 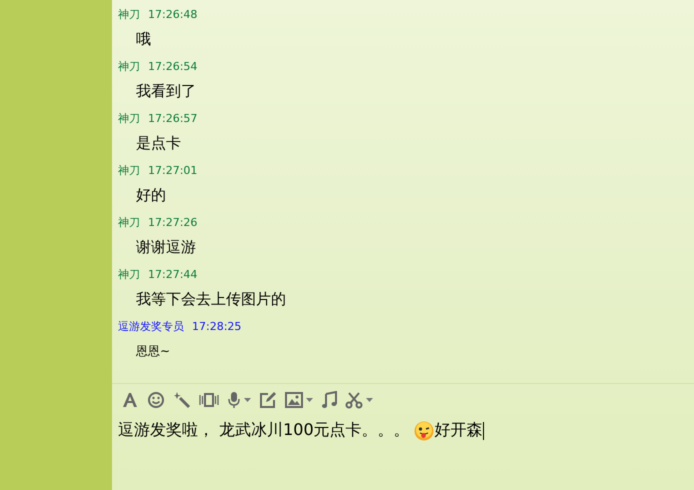 I want to click on message-input: 逗游发奖啦， 龙武冰川100元点卡。。。 好开森, so click(x=301, y=430).